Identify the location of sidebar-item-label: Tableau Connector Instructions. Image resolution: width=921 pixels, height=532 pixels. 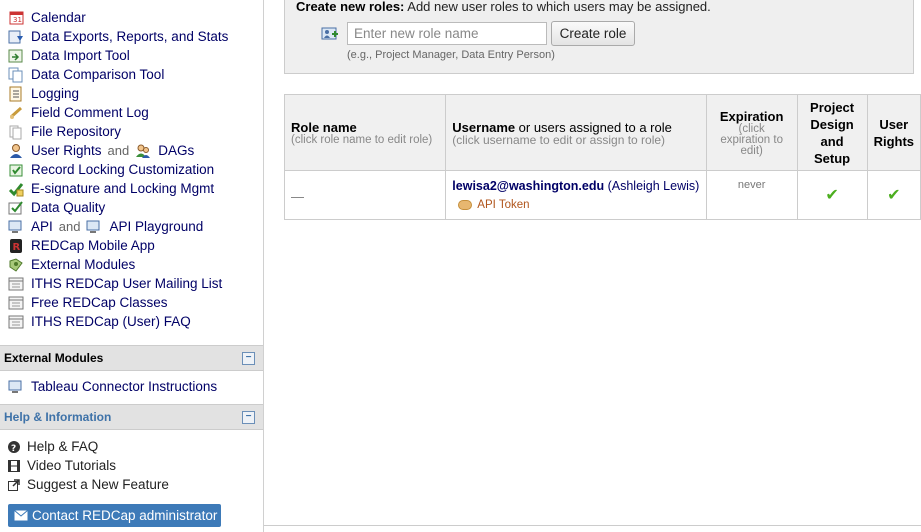
(124, 386).